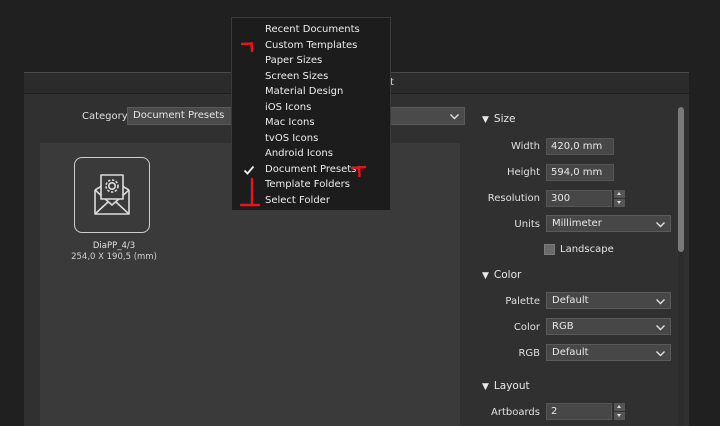 This screenshot has height=426, width=720. I want to click on menu-item-label: Android Icons, so click(299, 153).